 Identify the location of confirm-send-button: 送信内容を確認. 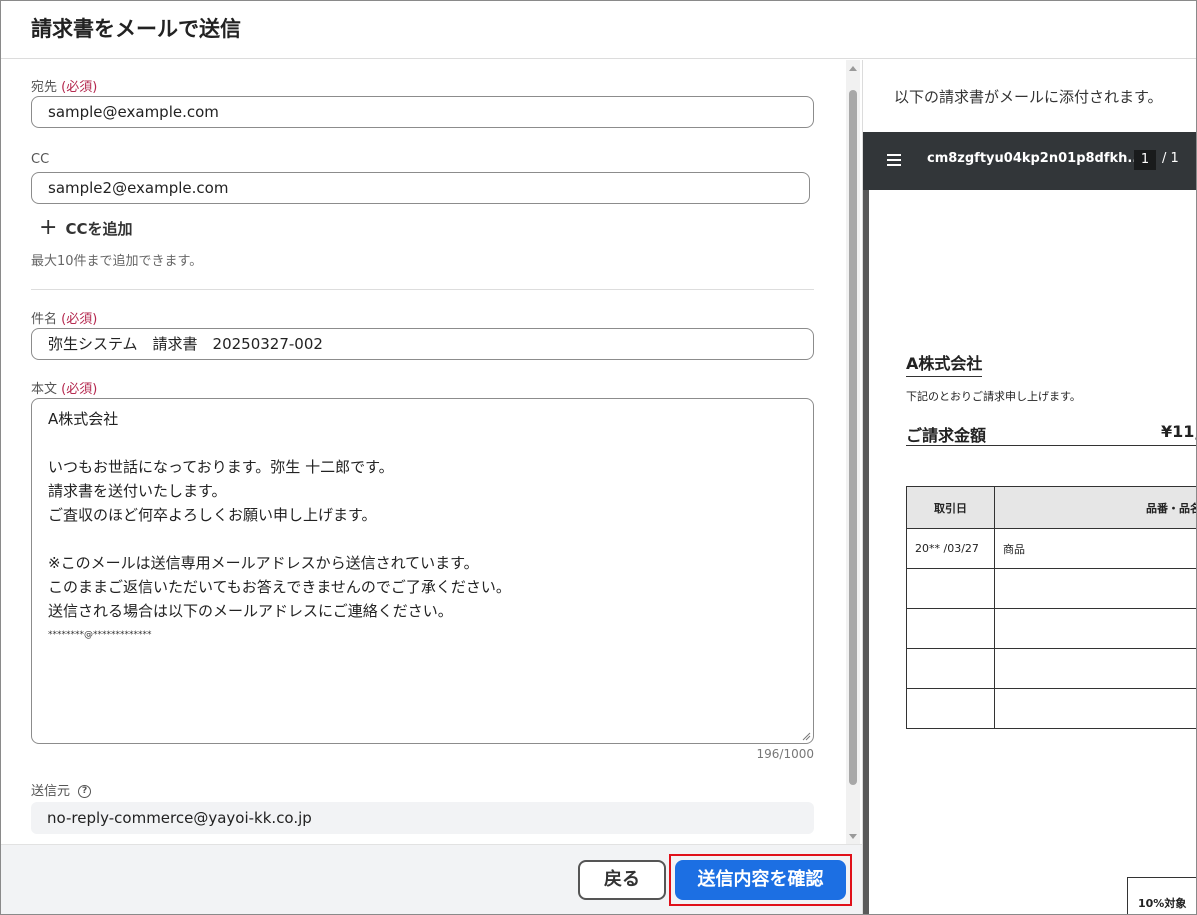
(760, 880).